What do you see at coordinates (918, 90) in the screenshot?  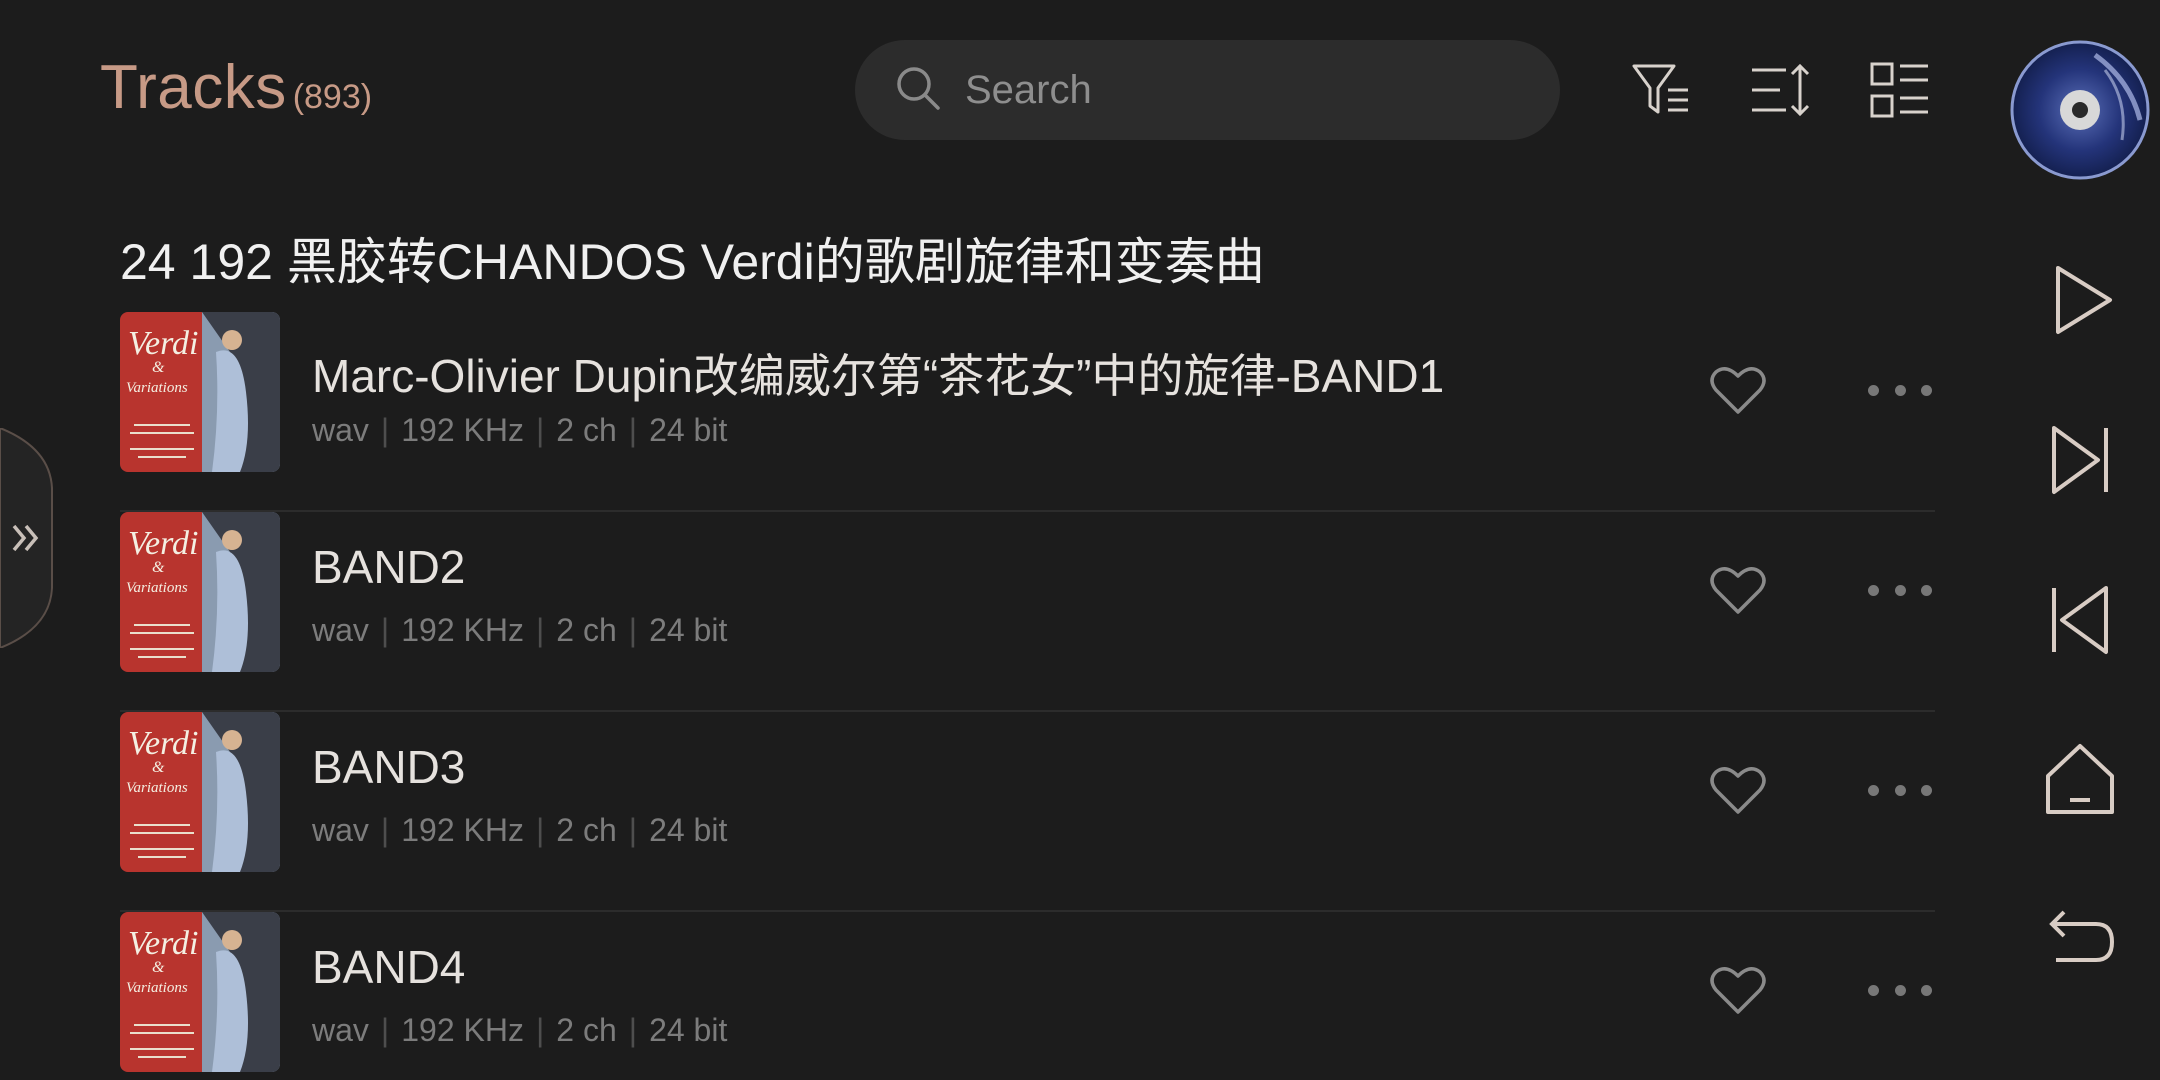 I see `search-icon` at bounding box center [918, 90].